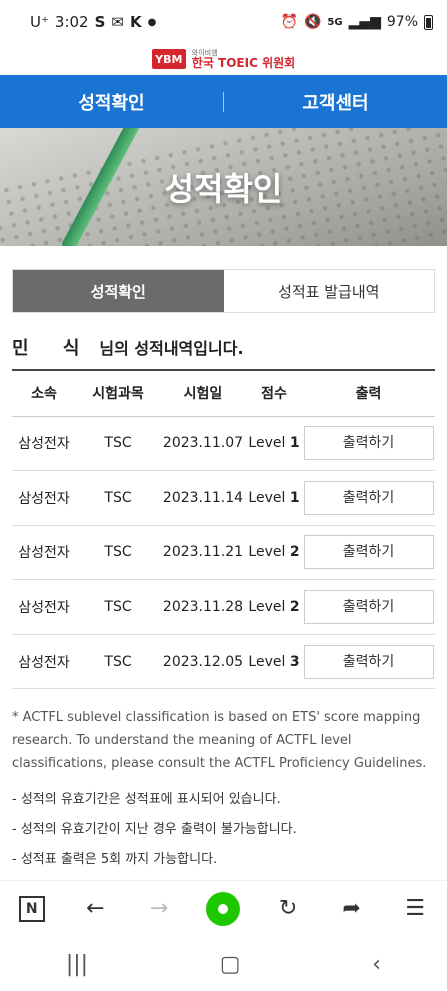  What do you see at coordinates (368, 394) in the screenshot?
I see `col-print: 출력` at bounding box center [368, 394].